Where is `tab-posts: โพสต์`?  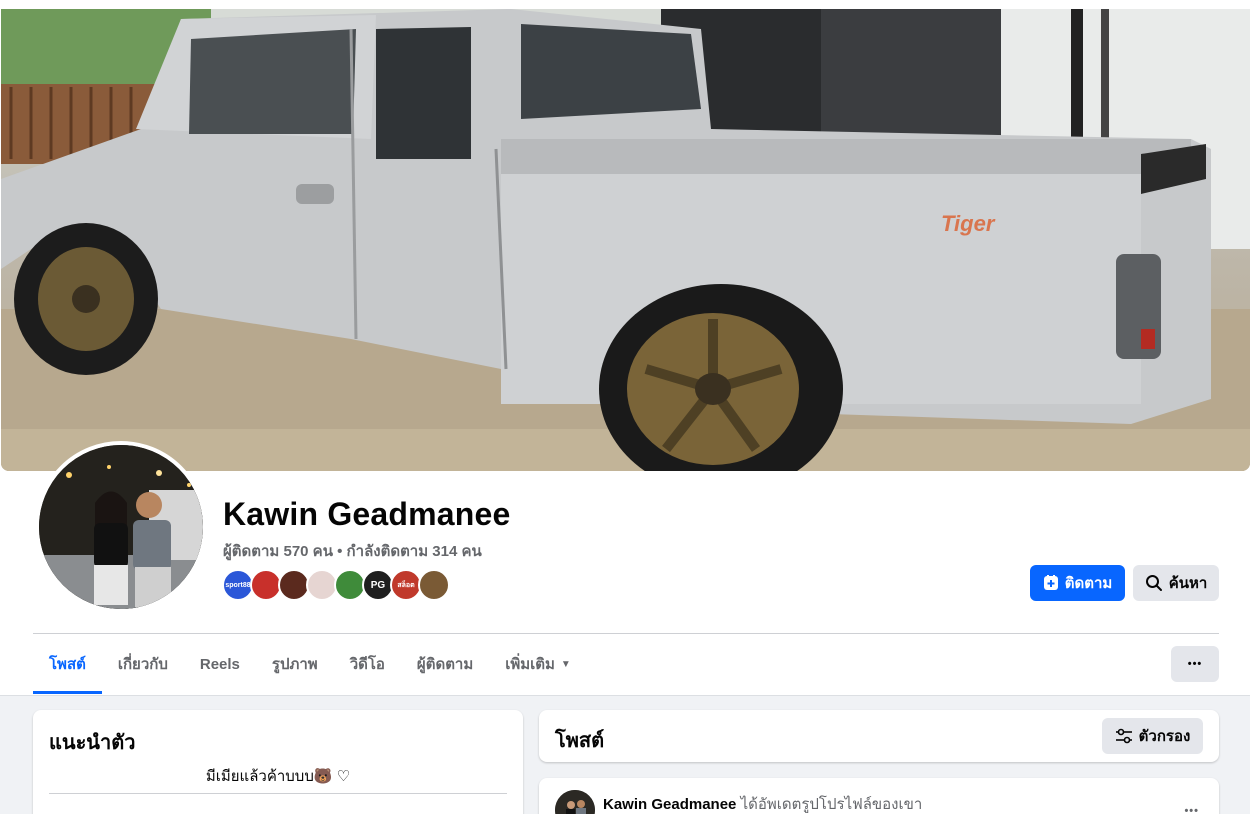 tab-posts: โพสต์ is located at coordinates (67, 664).